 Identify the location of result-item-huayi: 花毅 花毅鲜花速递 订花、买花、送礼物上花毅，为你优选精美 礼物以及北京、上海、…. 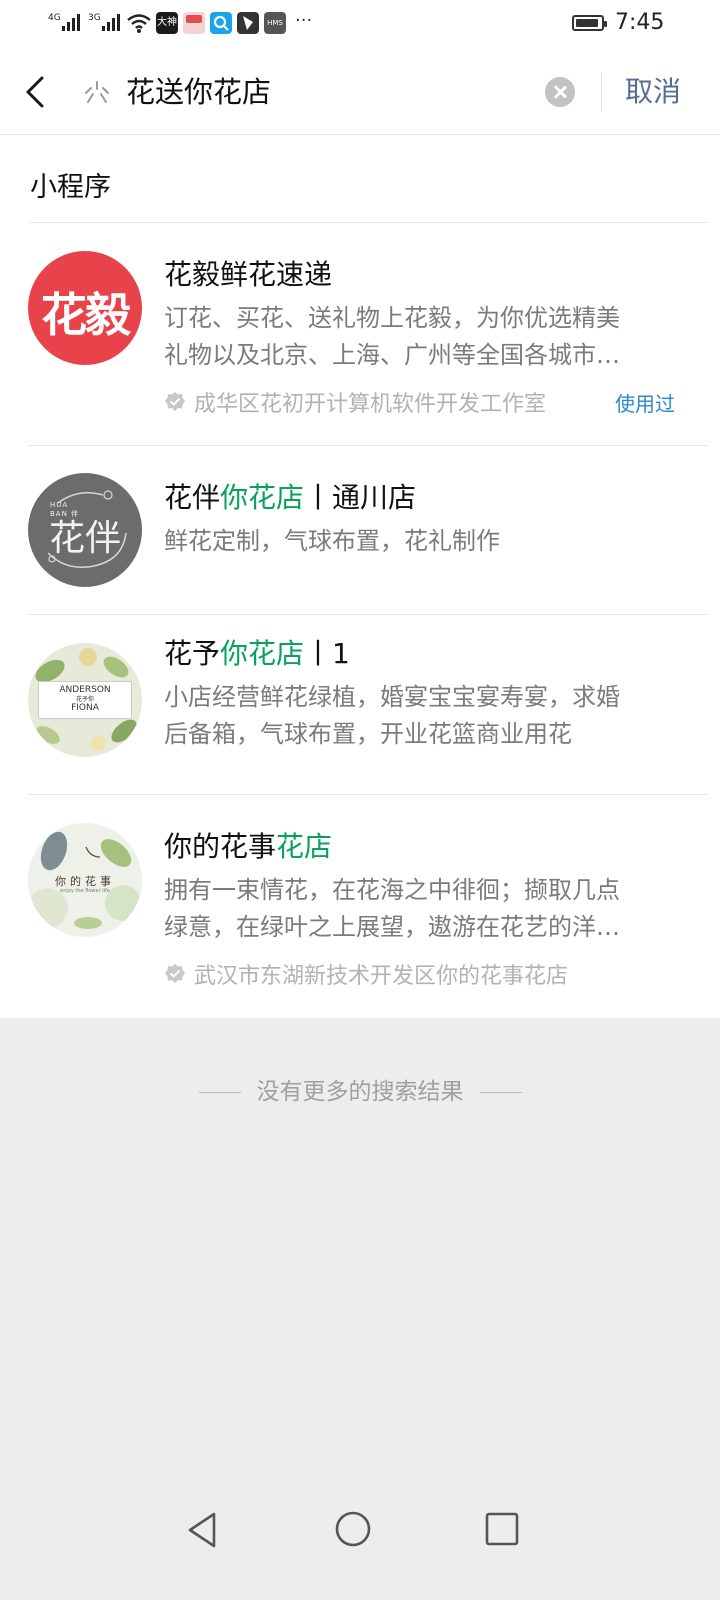
(360, 334).